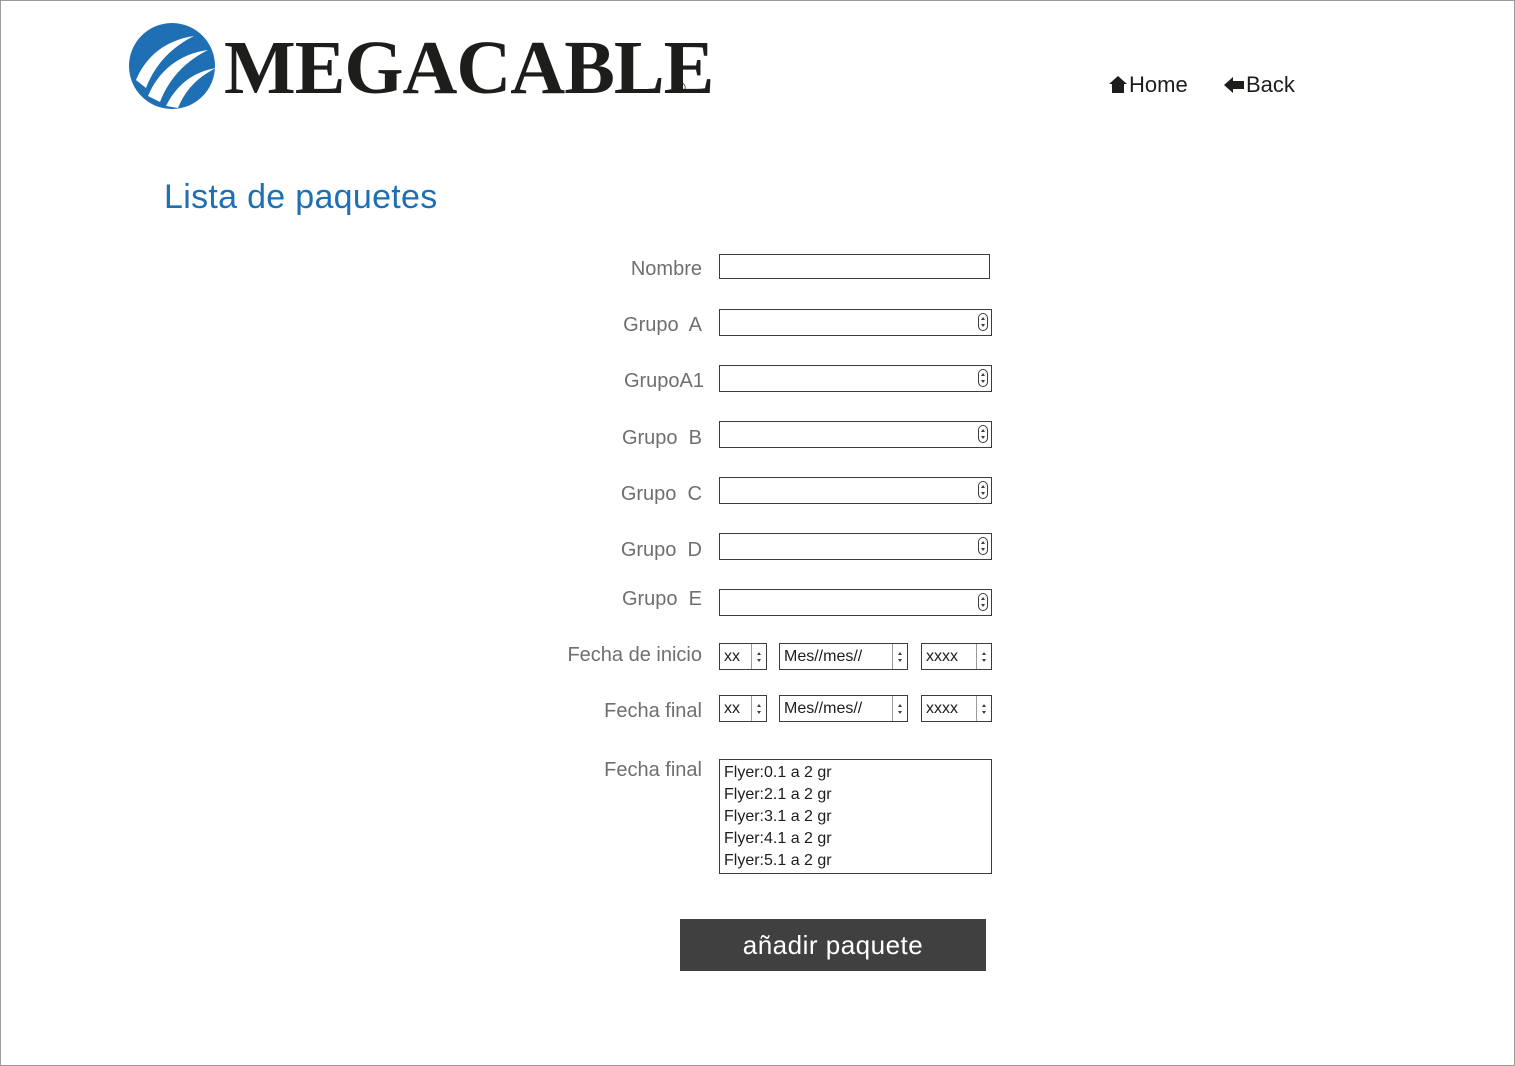 This screenshot has width=1515, height=1066. I want to click on fecha-inicio-day-value: xx, so click(732, 656).